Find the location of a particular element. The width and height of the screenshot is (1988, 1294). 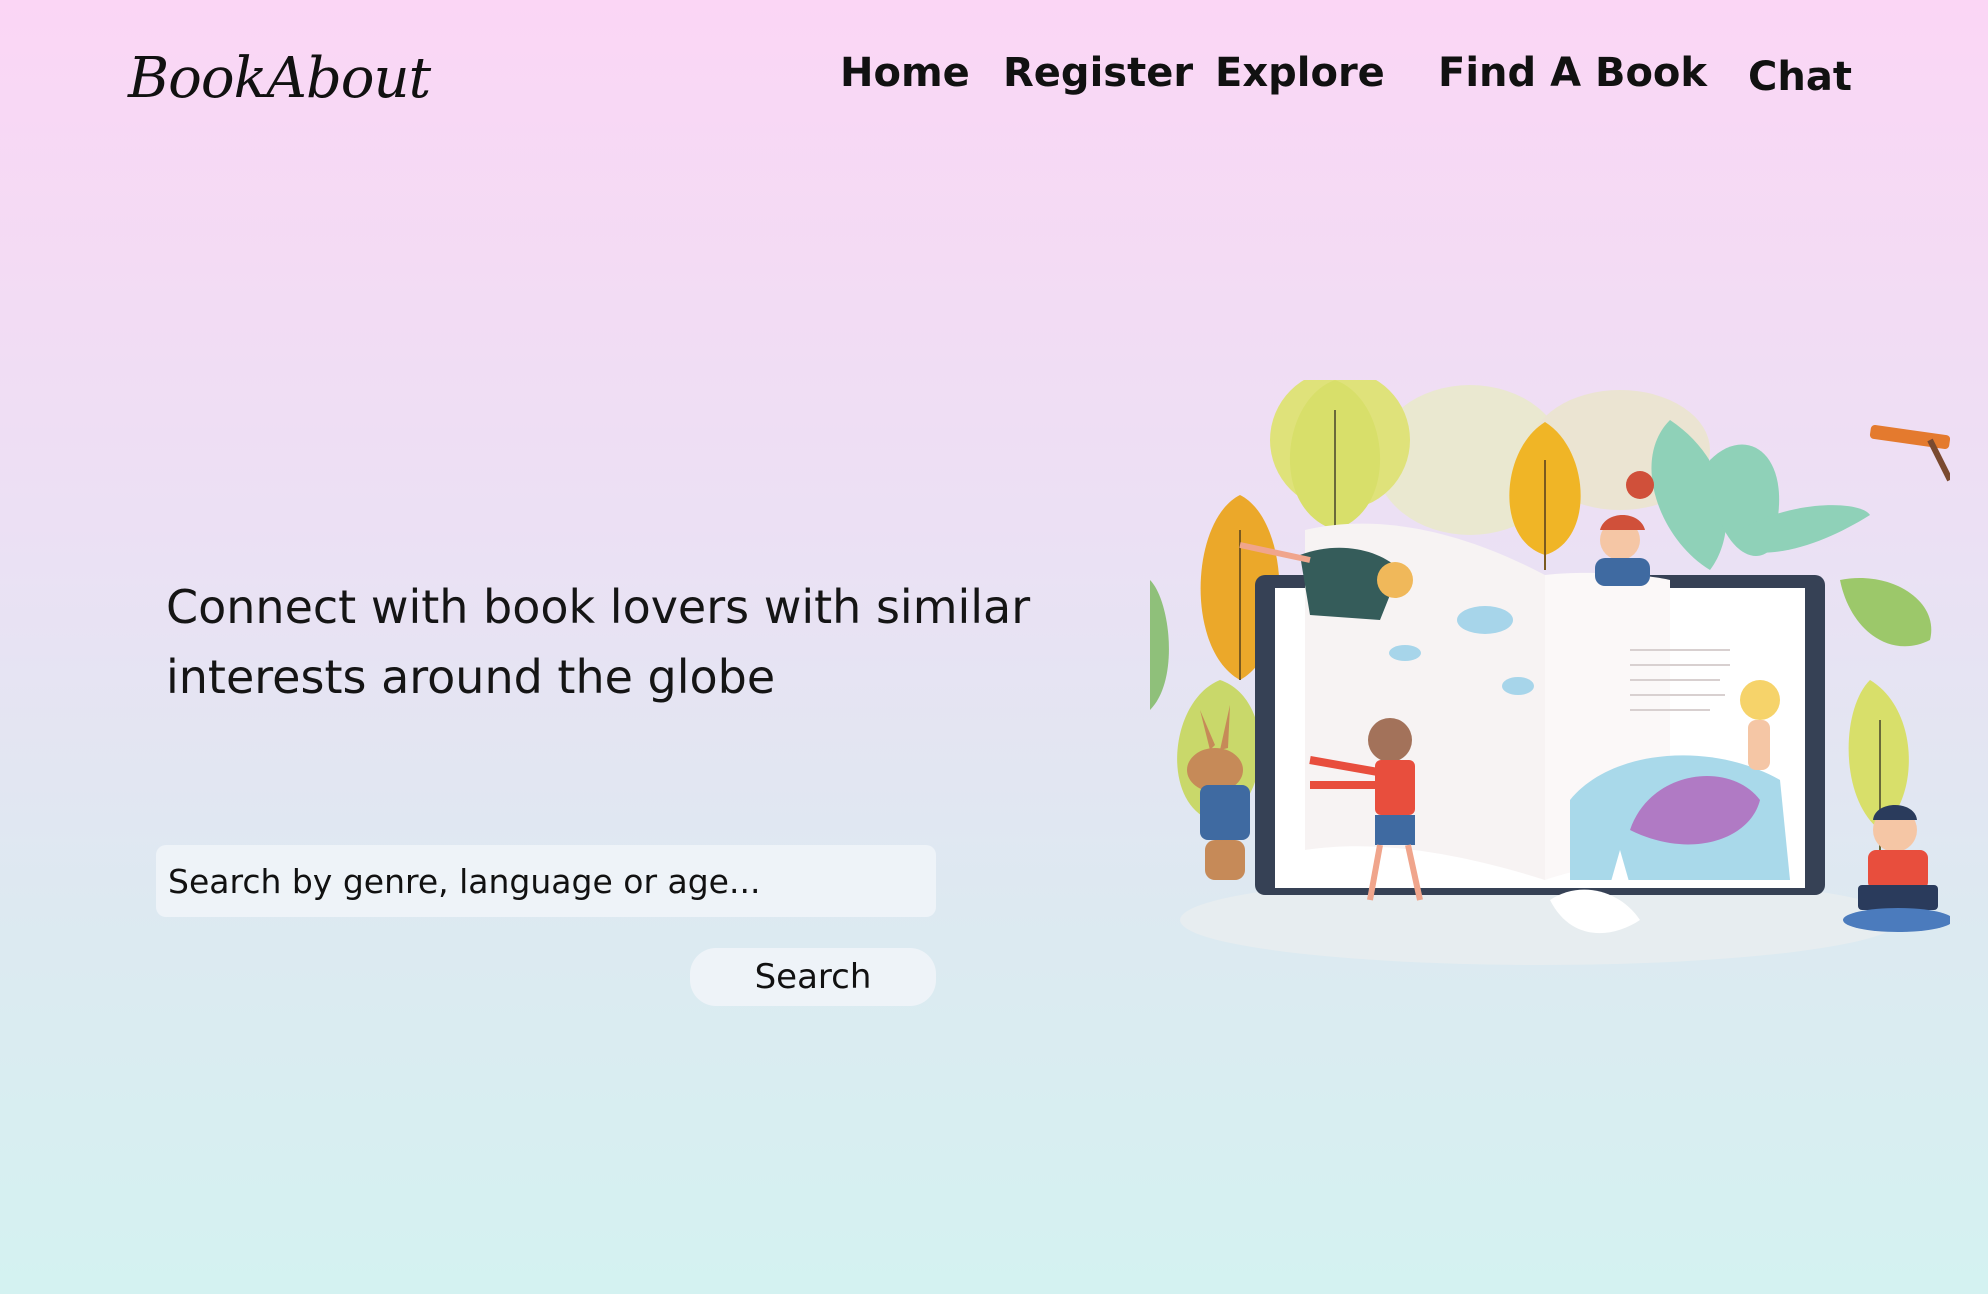

nav-find-a-book: Find A Book is located at coordinates (1572, 73).